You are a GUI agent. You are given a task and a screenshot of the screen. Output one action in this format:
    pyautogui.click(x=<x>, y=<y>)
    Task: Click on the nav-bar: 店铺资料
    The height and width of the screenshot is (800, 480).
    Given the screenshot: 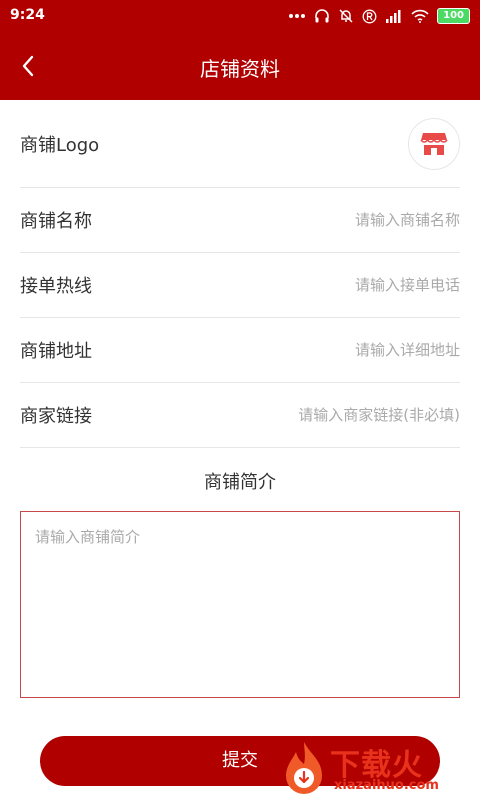 What is the action you would take?
    pyautogui.click(x=240, y=66)
    